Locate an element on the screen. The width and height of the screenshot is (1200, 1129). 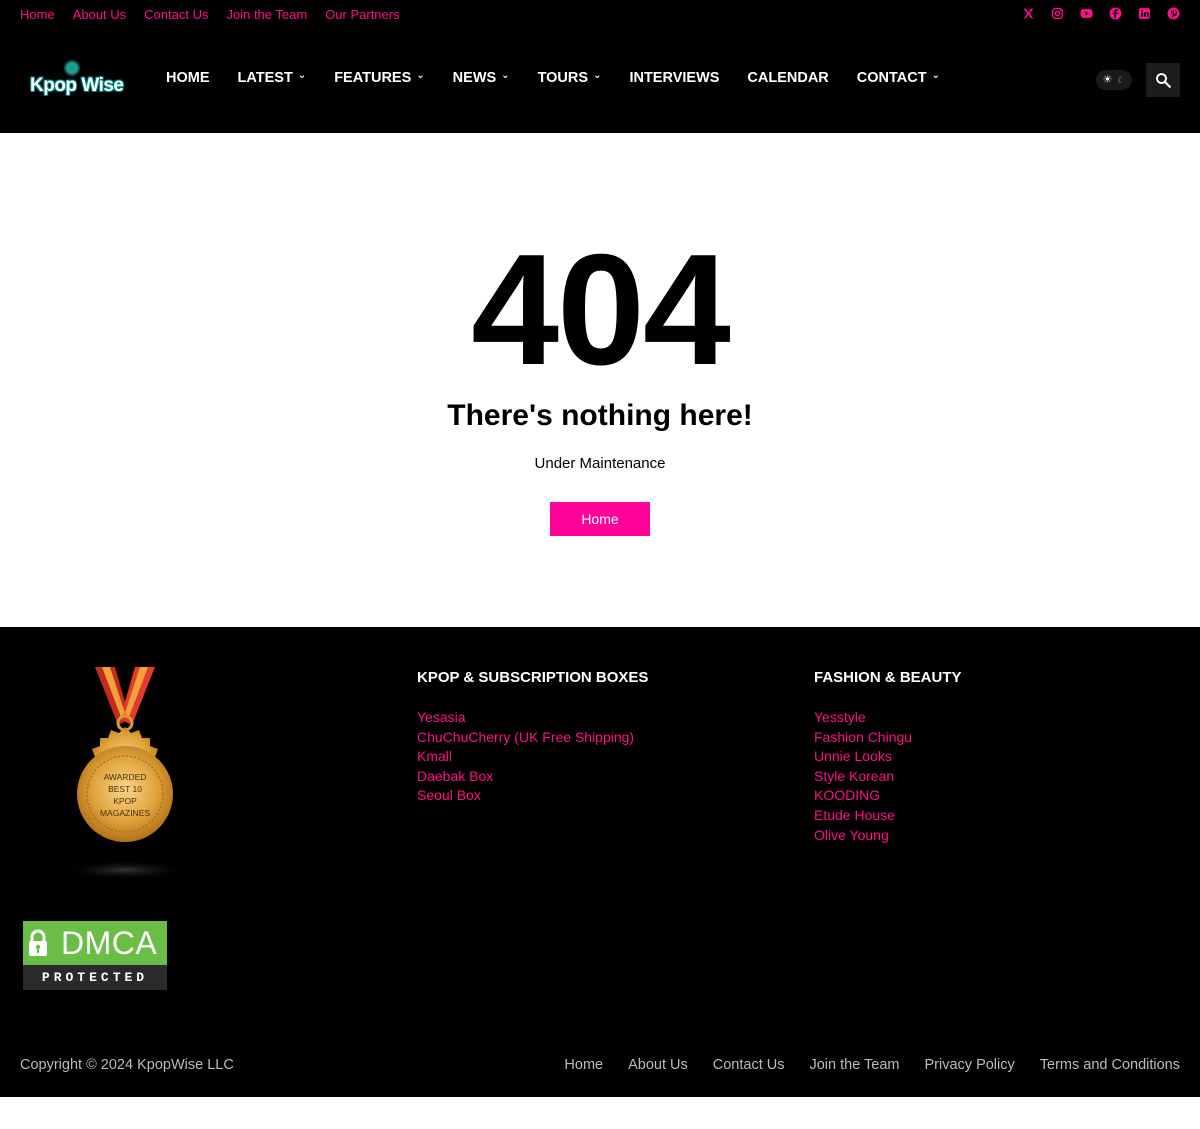
footer-link: Etude House is located at coordinates (888, 816).